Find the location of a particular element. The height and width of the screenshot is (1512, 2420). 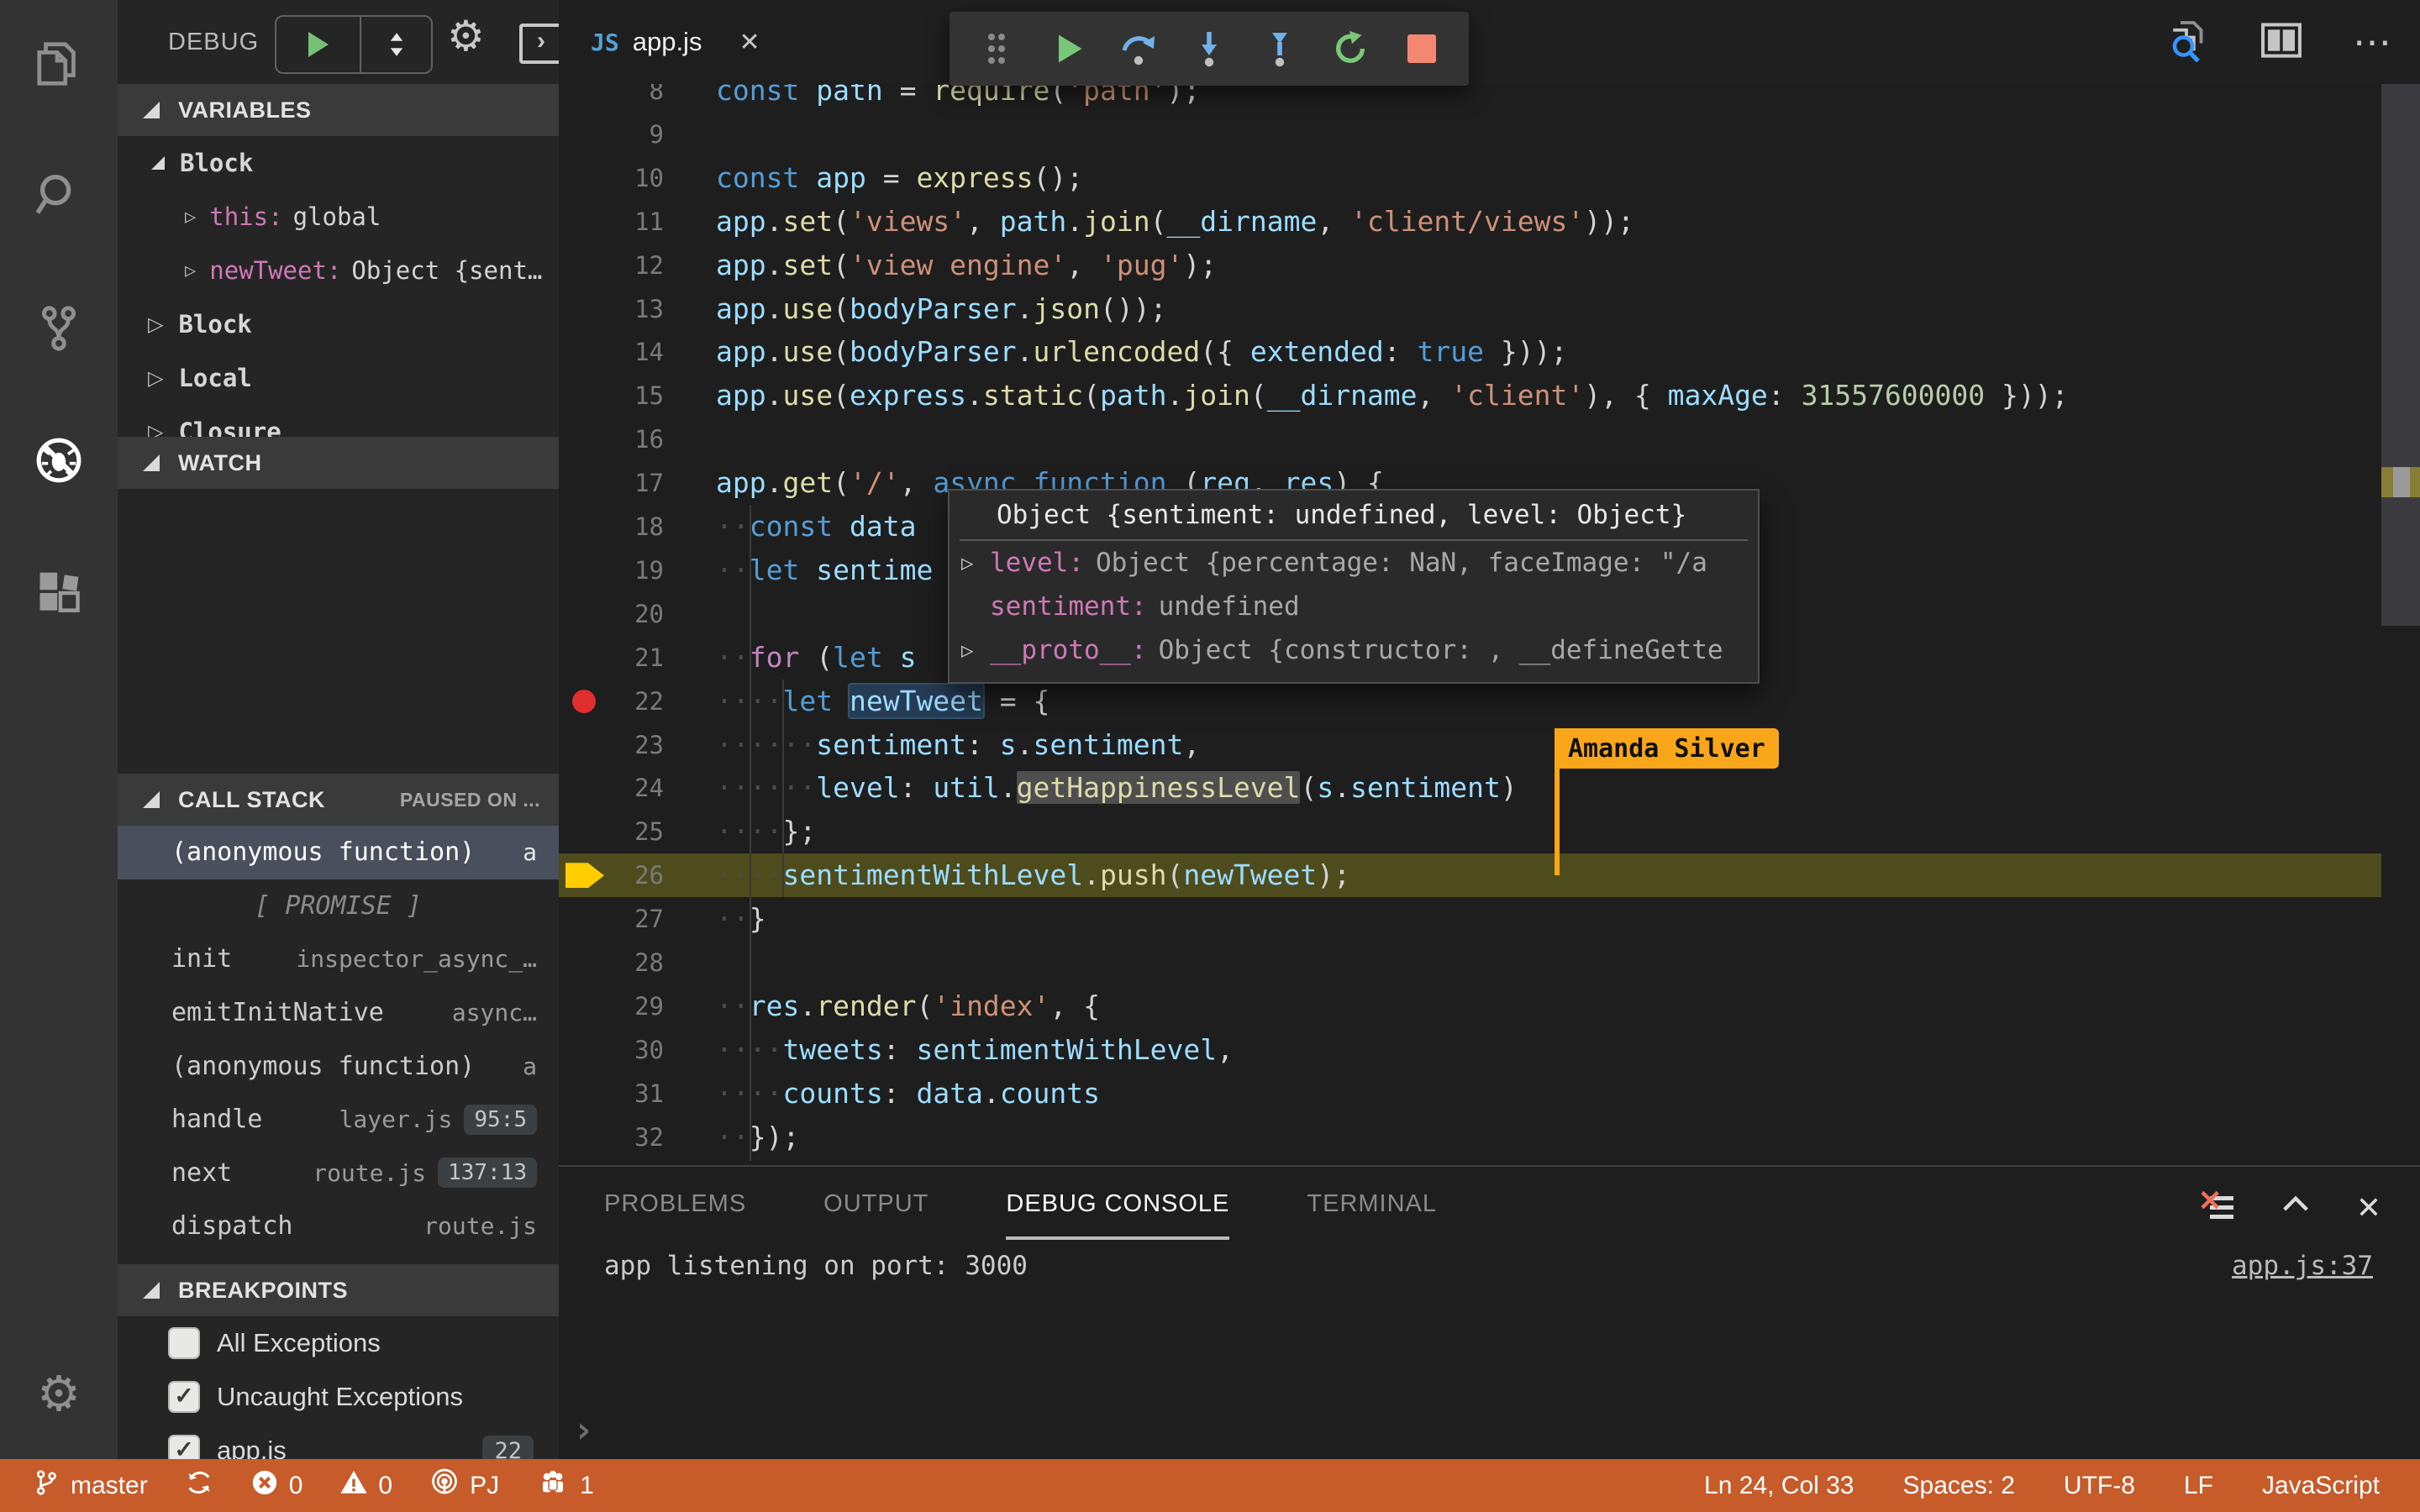

call-stack-frame: handle layer.js 95:5 is located at coordinates (338, 1120).